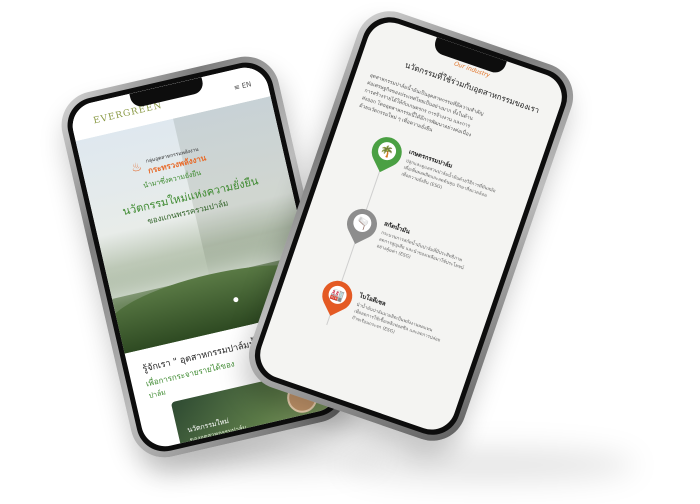 The width and height of the screenshot is (700, 504). What do you see at coordinates (337, 298) in the screenshot?
I see `biodiesel-pin: 🏭` at bounding box center [337, 298].